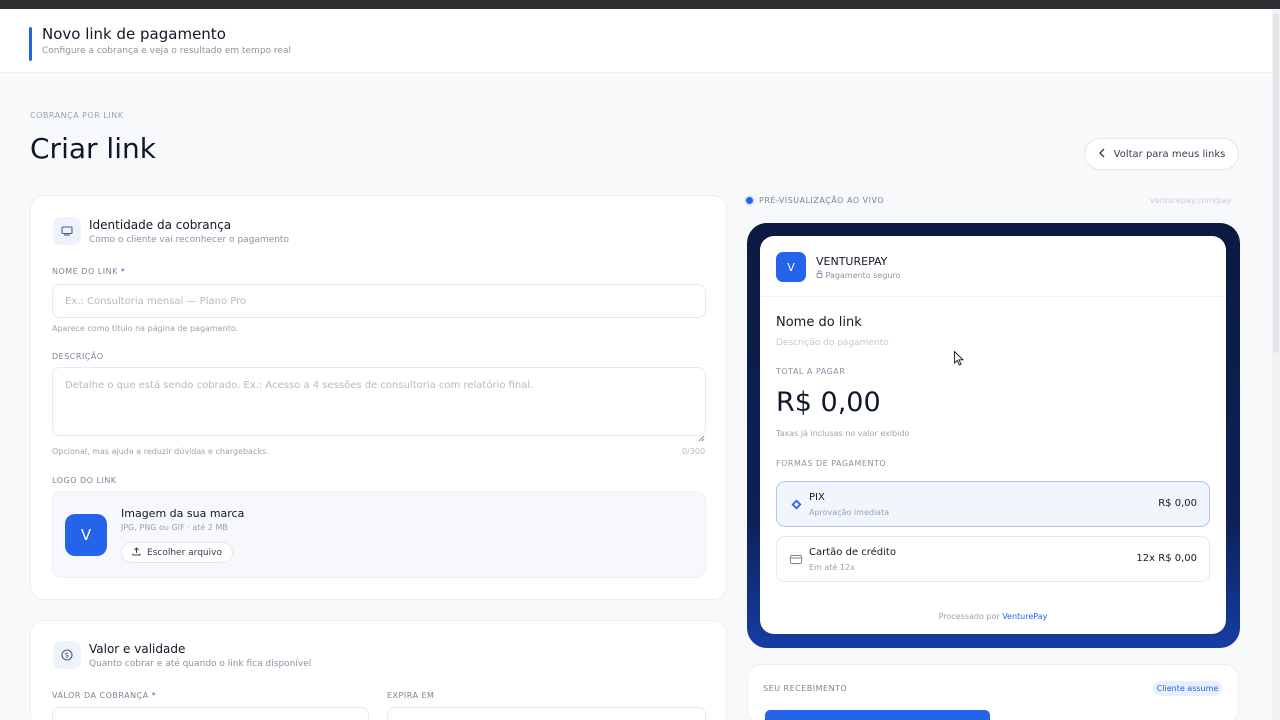 Image resolution: width=1280 pixels, height=720 pixels. I want to click on footer-prefix: Processado por, so click(969, 616).